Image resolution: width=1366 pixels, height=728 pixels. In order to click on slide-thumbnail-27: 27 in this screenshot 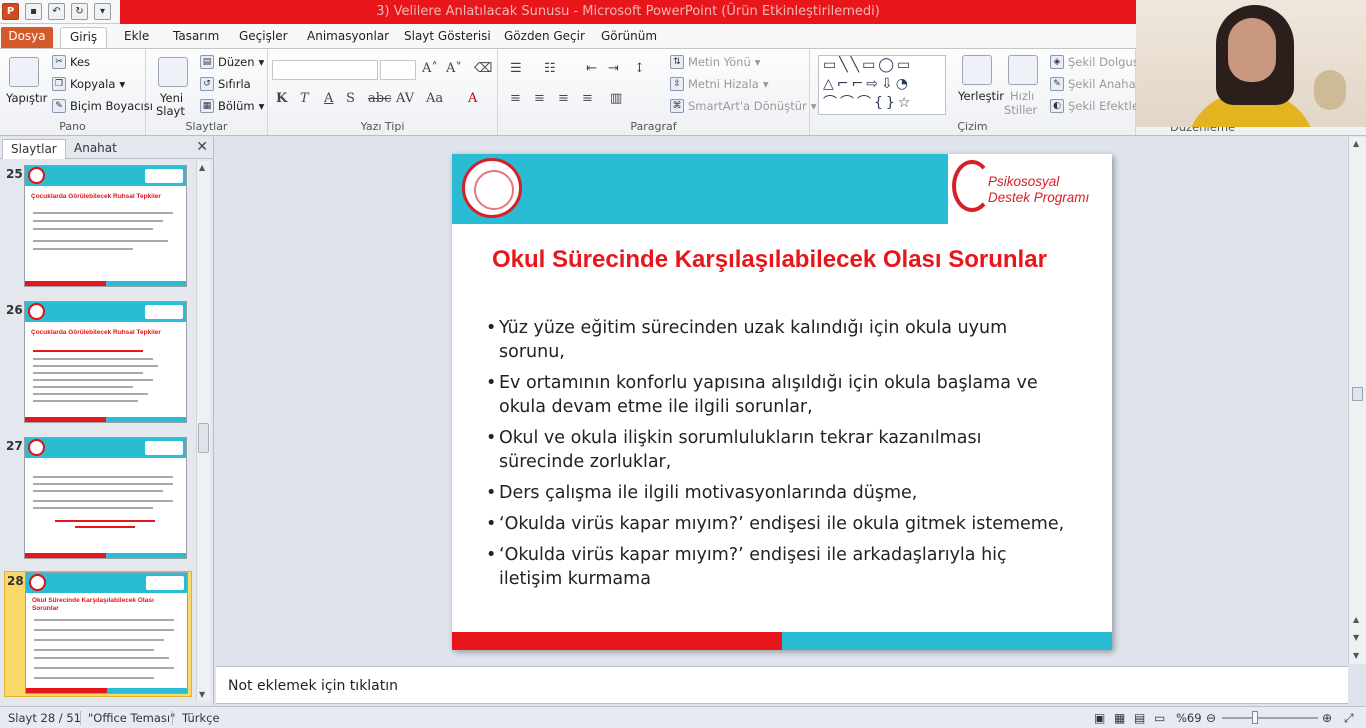, I will do `click(98, 500)`.